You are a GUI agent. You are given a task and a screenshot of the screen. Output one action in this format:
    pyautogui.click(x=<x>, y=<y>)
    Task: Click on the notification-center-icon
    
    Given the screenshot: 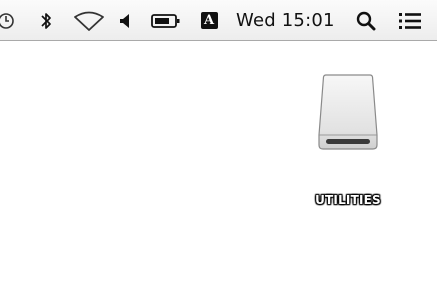 What is the action you would take?
    pyautogui.click(x=410, y=20)
    